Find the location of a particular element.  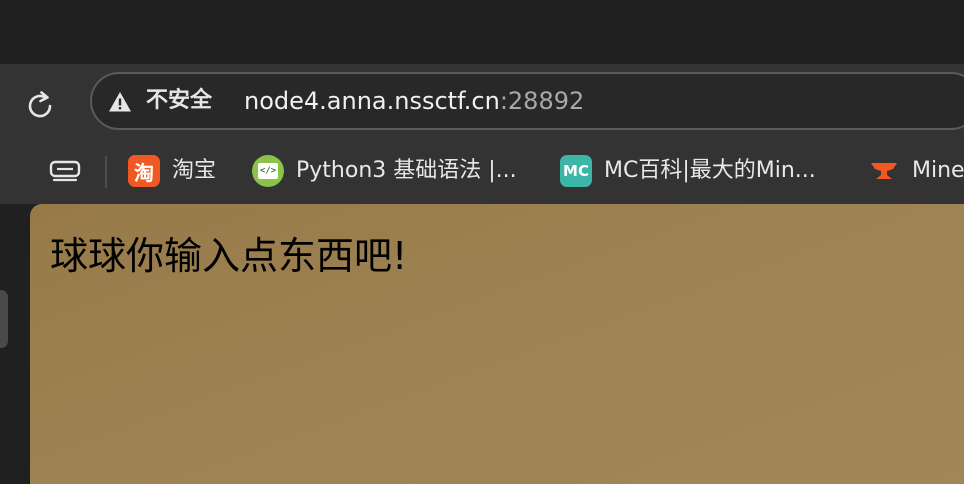

url-text: node4.anna.nssctf.cn:28892 is located at coordinates (414, 101).